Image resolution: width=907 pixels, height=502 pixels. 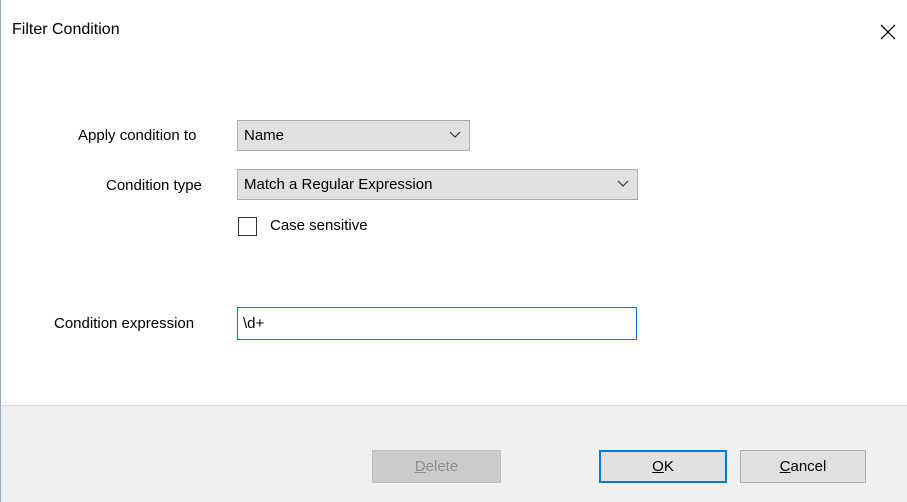 I want to click on apply-condition-label: Apply condition to, so click(x=137, y=135).